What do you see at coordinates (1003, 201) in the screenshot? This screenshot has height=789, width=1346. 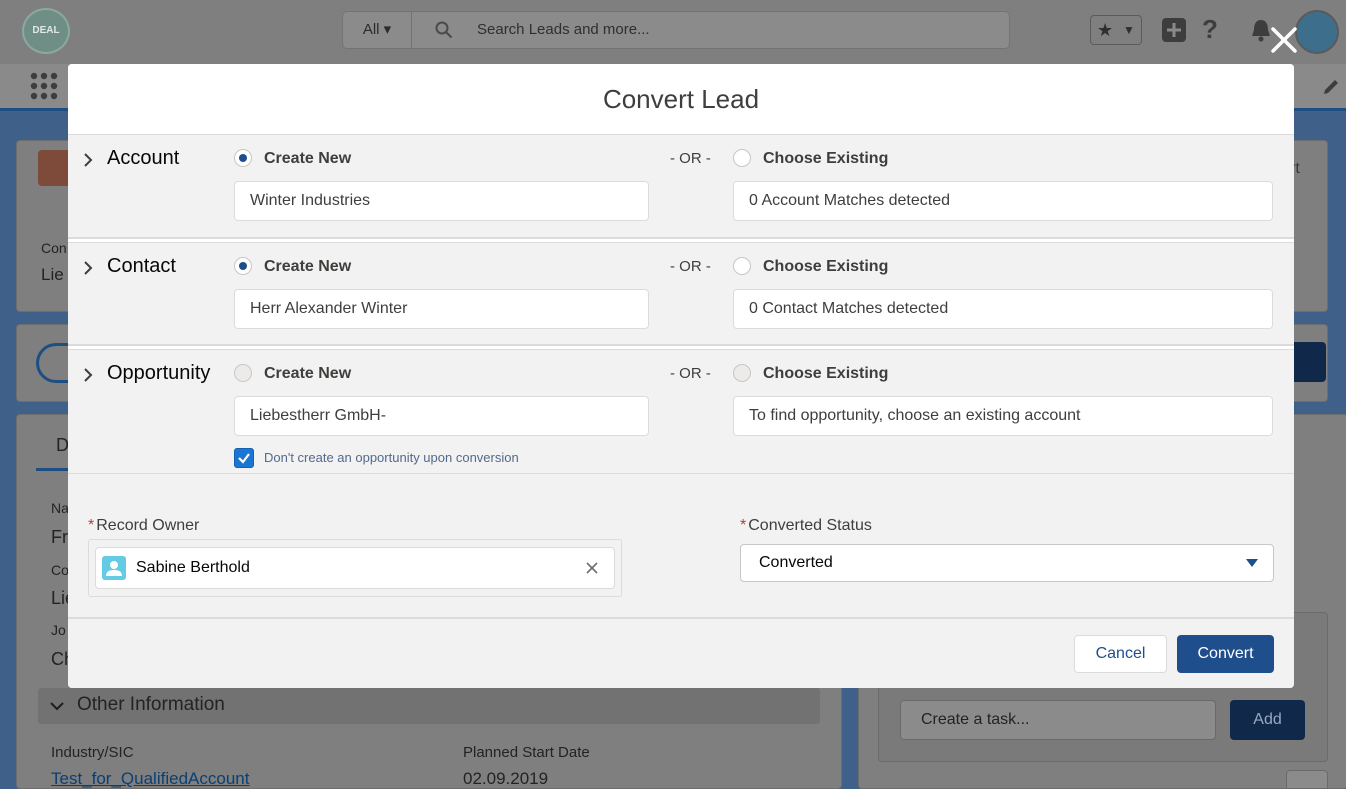 I see `account-search-field: 0 Account Matches detected` at bounding box center [1003, 201].